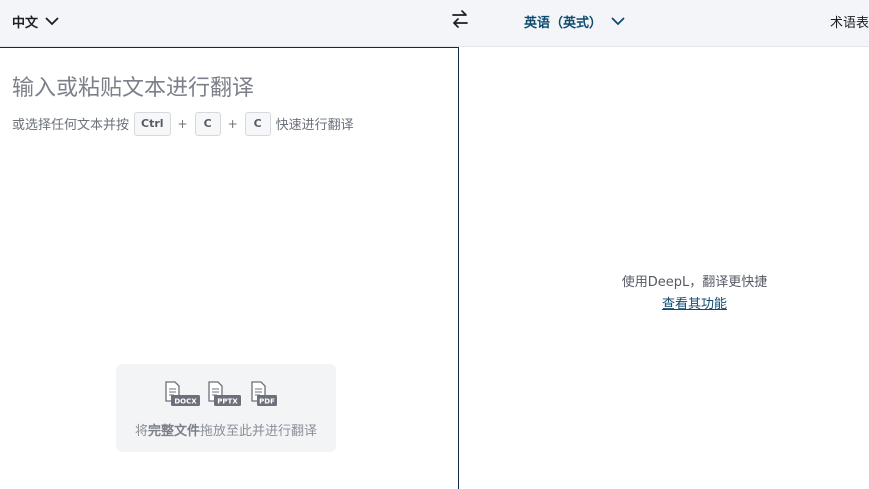  What do you see at coordinates (226, 408) in the screenshot?
I see `file-dropzone: DOCX PPTX PDF 将完整文件拖放至此并进行翻译` at bounding box center [226, 408].